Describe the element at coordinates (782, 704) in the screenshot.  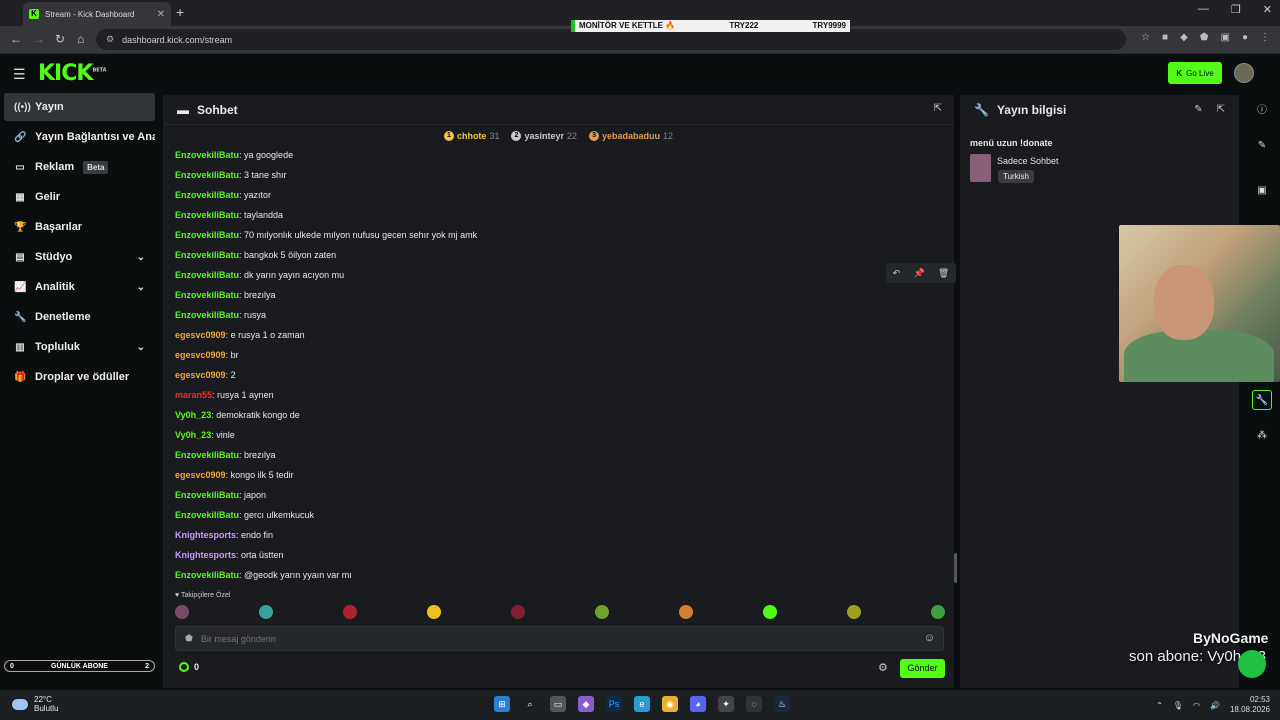
I see `steam-icon: ♨` at that location.